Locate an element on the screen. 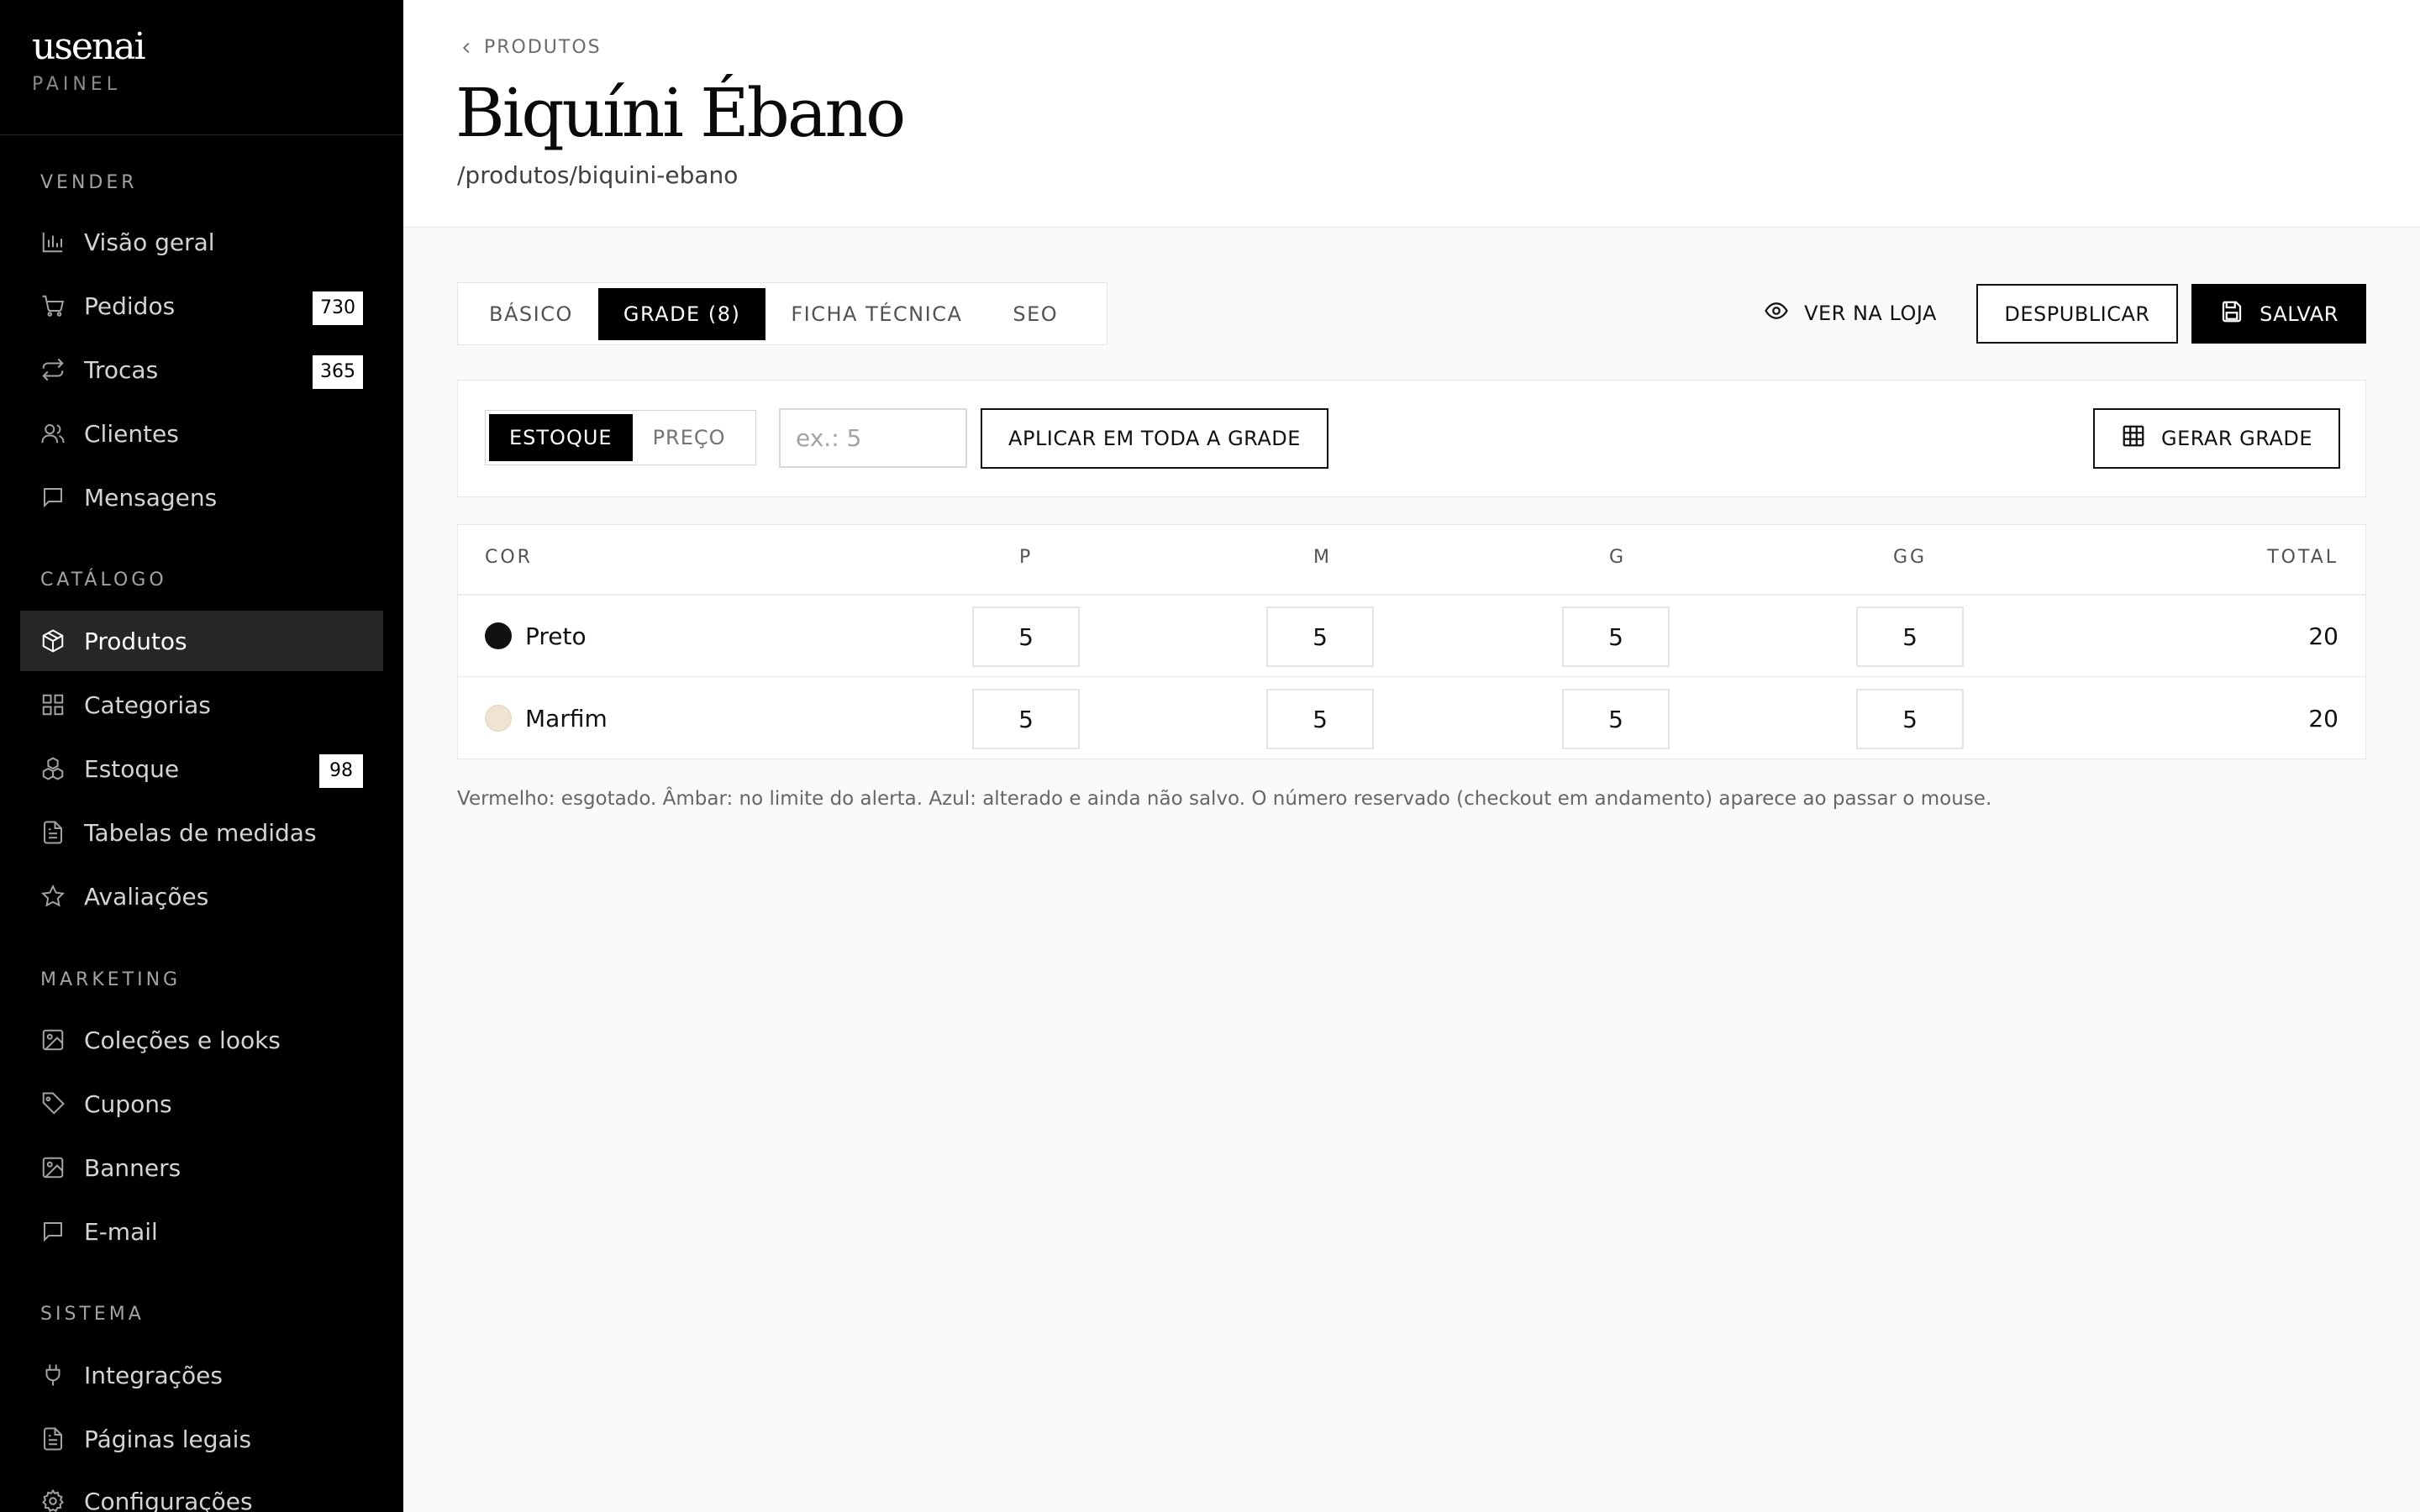 Image resolution: width=2420 pixels, height=1512 pixels. sidebar-item-cupons: Cupons is located at coordinates (202, 1104).